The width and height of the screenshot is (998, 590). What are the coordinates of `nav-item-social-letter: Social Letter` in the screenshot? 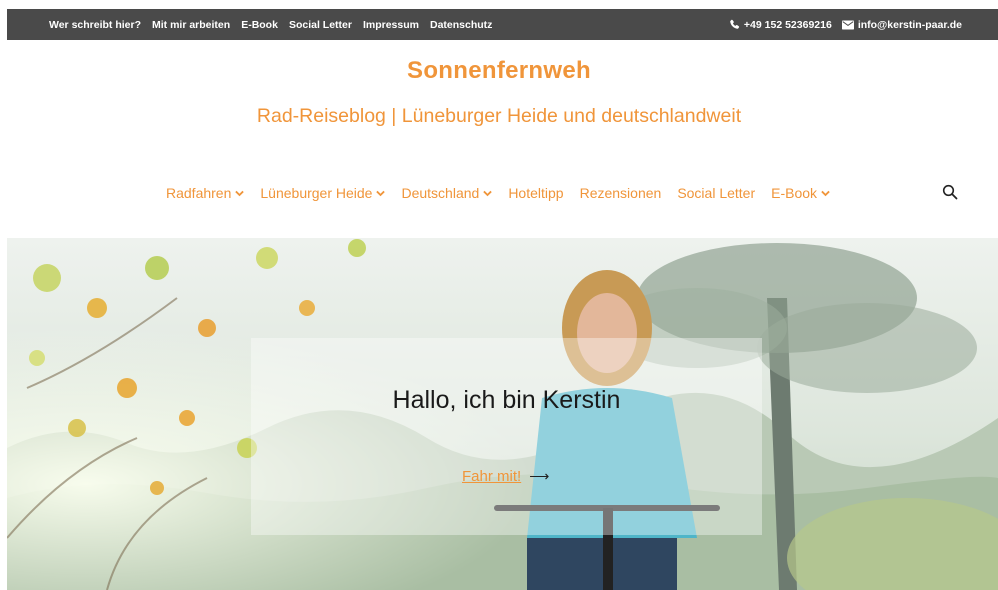 It's located at (716, 193).